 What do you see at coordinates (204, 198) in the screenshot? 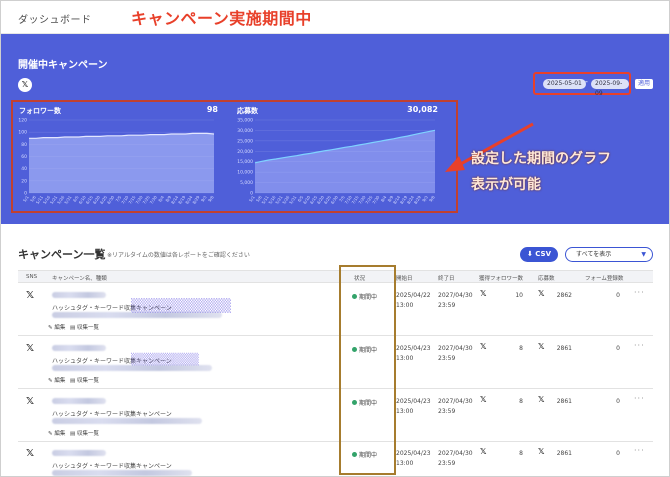
I see `x-tick-label: 9/3` at bounding box center [204, 198].